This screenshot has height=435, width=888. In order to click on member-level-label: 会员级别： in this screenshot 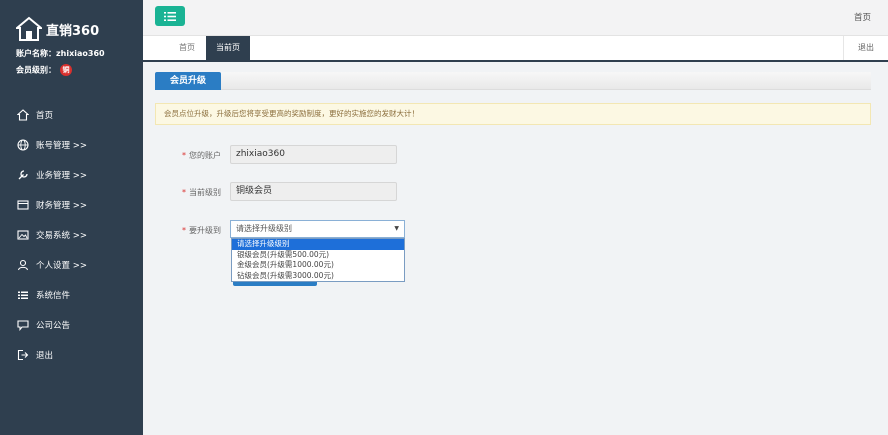, I will do `click(36, 70)`.